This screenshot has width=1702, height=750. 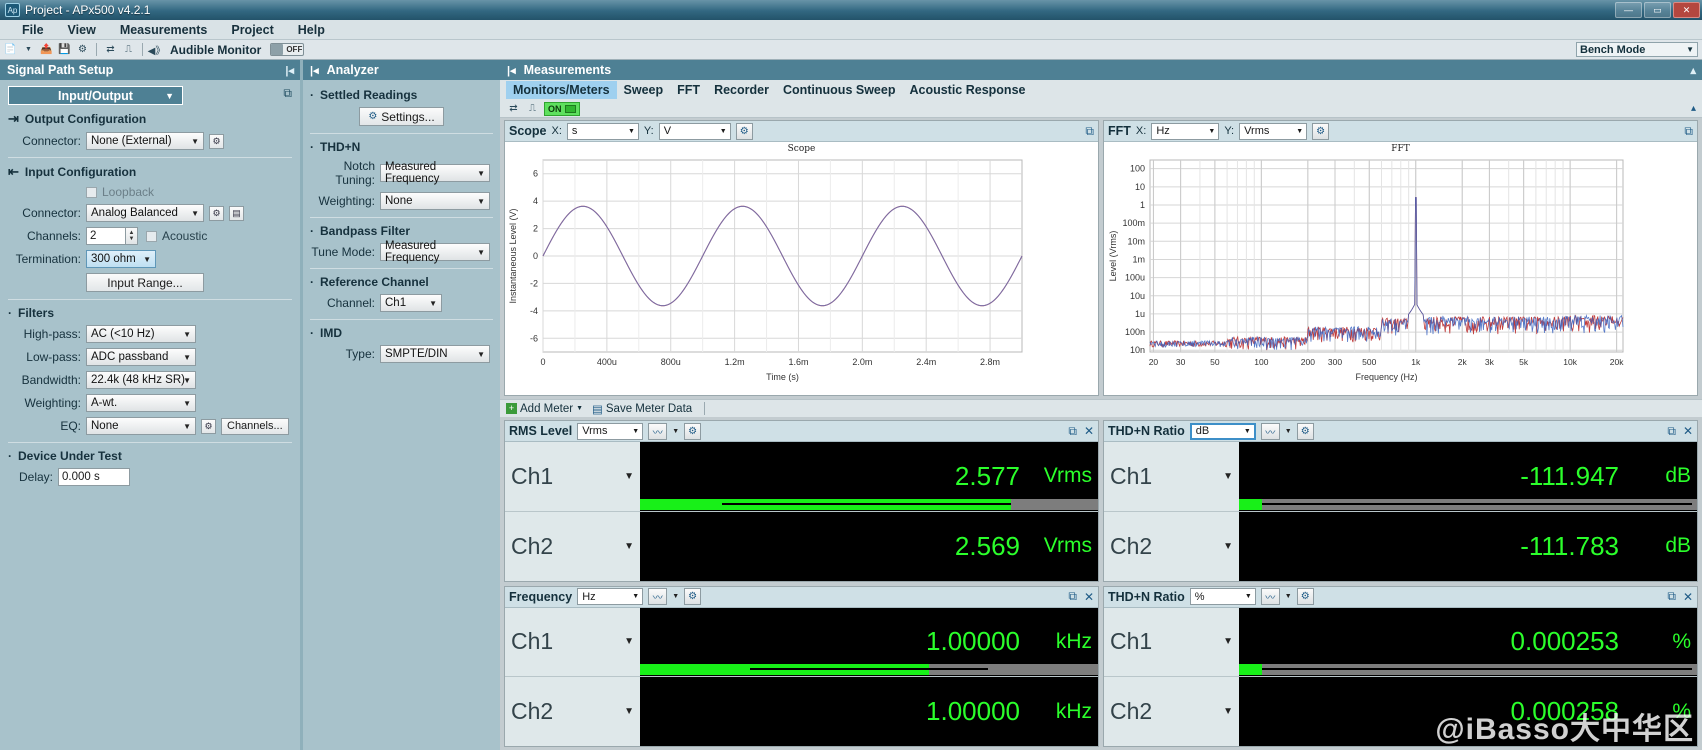 What do you see at coordinates (1680, 431) in the screenshot?
I see `thdn-db-tools: ⧉ ✕` at bounding box center [1680, 431].